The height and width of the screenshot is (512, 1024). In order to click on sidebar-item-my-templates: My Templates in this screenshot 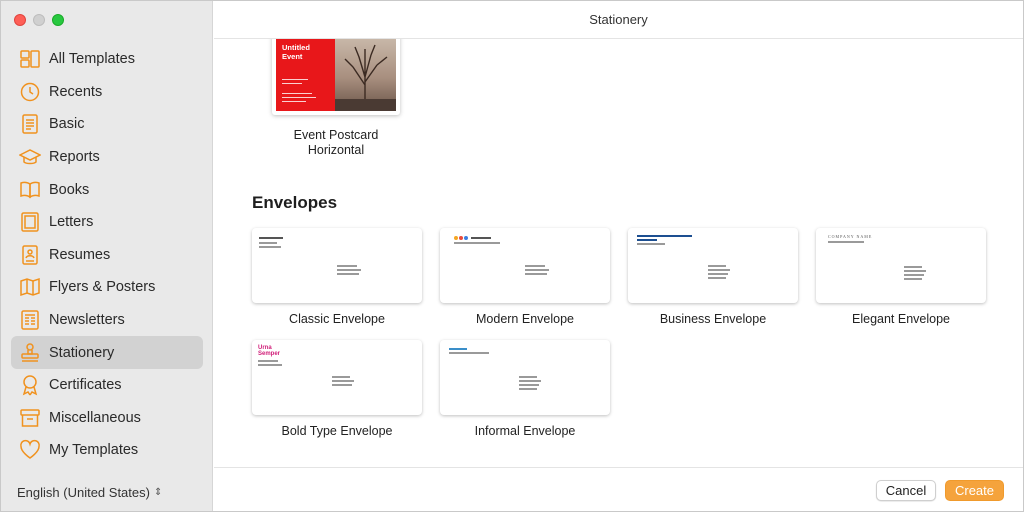, I will do `click(107, 450)`.